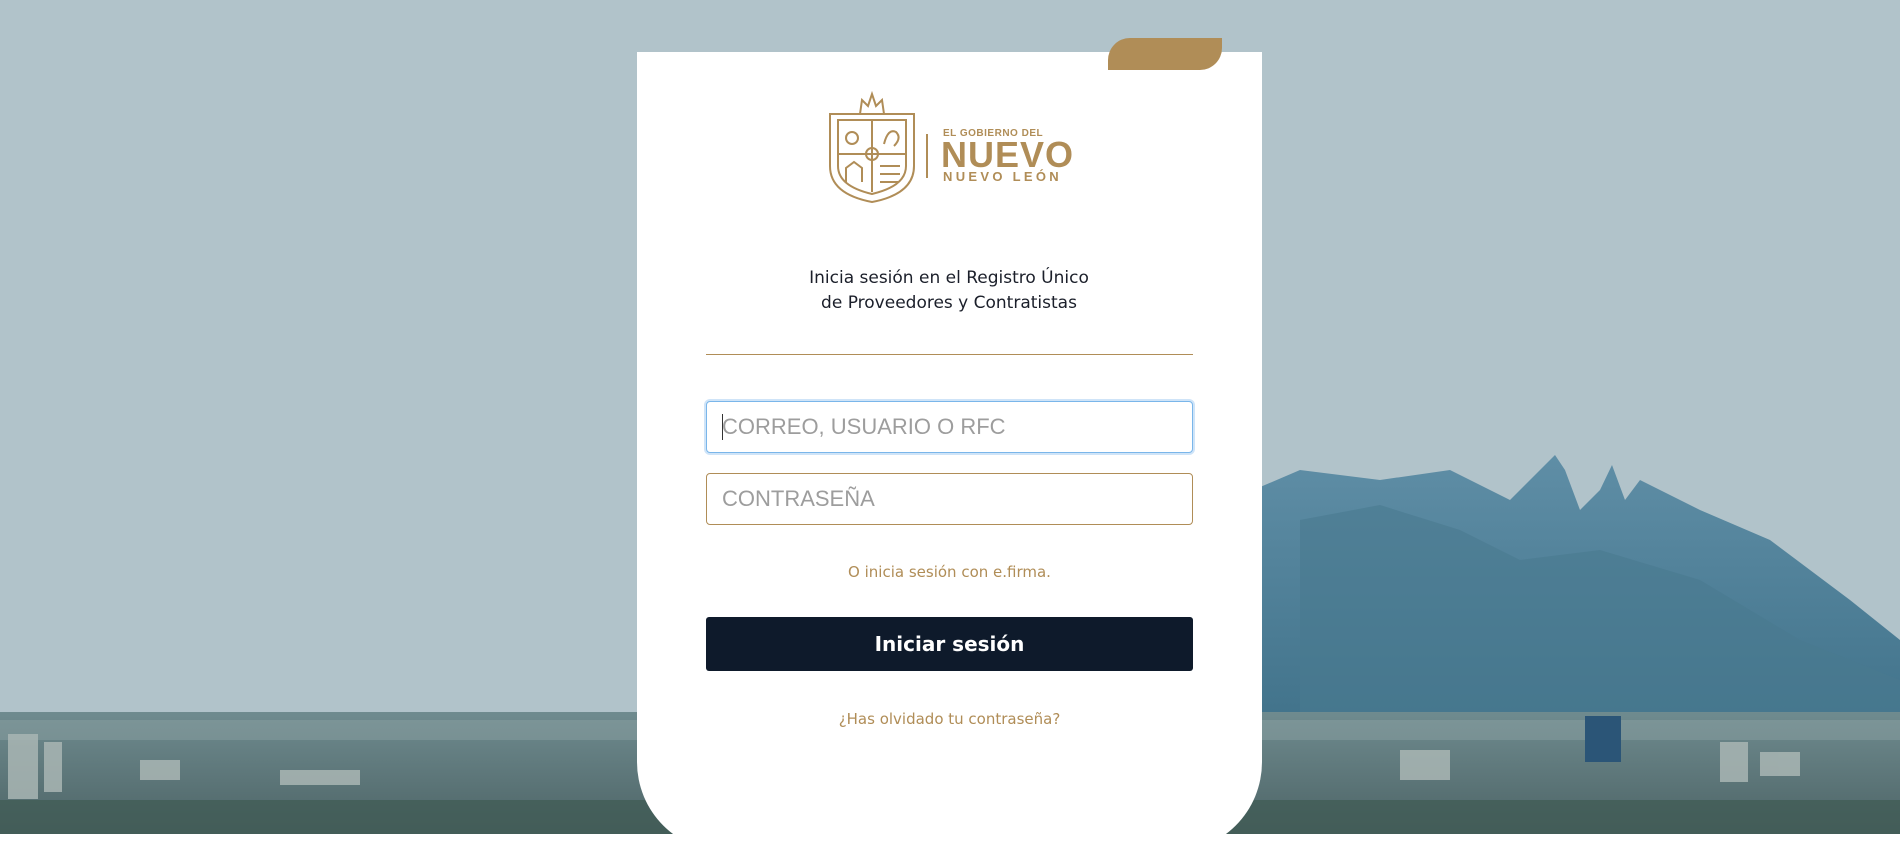 This screenshot has width=1900, height=852. I want to click on coat-of-arms-icon, so click(872, 147).